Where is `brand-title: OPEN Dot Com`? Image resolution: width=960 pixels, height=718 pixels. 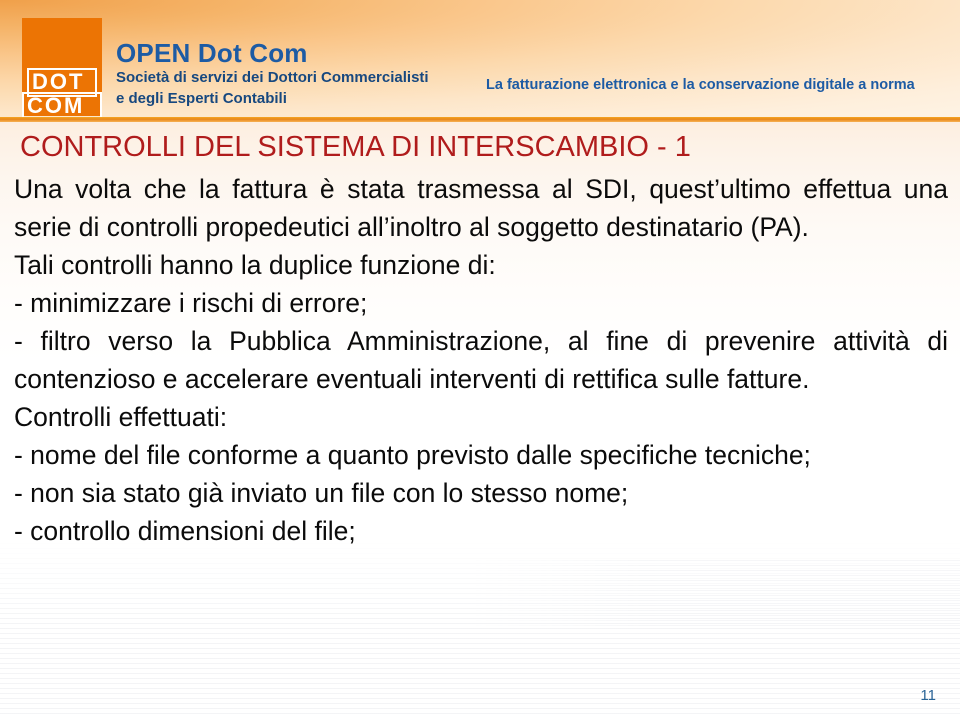
brand-title: OPEN Dot Com is located at coordinates (212, 53).